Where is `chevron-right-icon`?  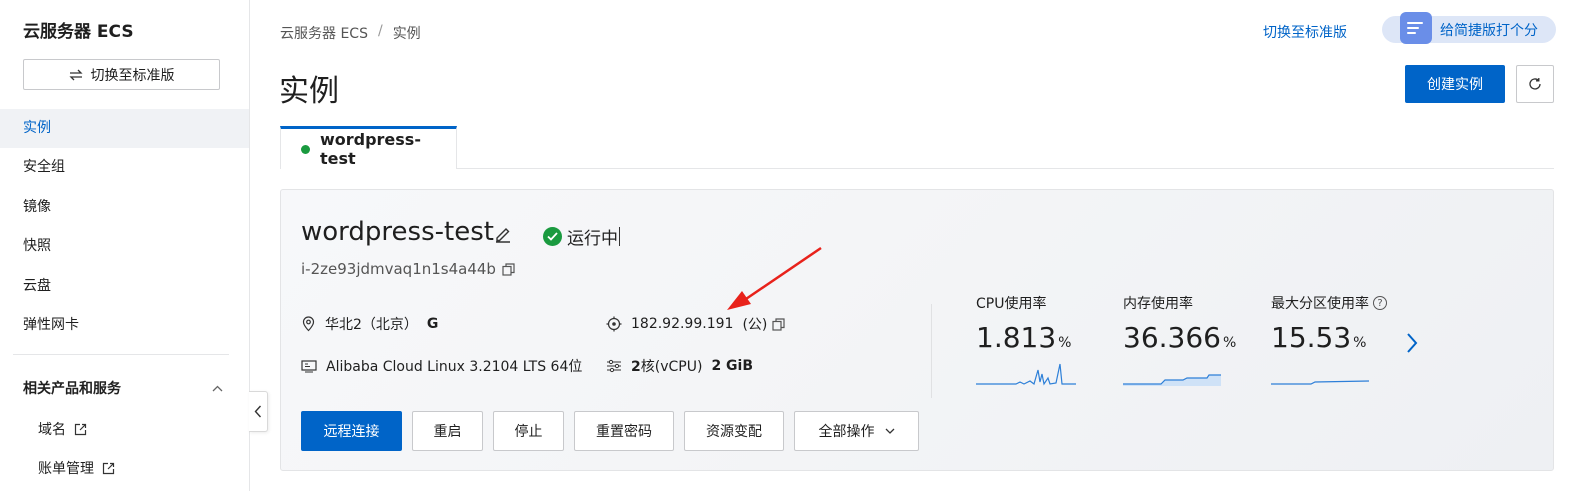 chevron-right-icon is located at coordinates (1412, 343).